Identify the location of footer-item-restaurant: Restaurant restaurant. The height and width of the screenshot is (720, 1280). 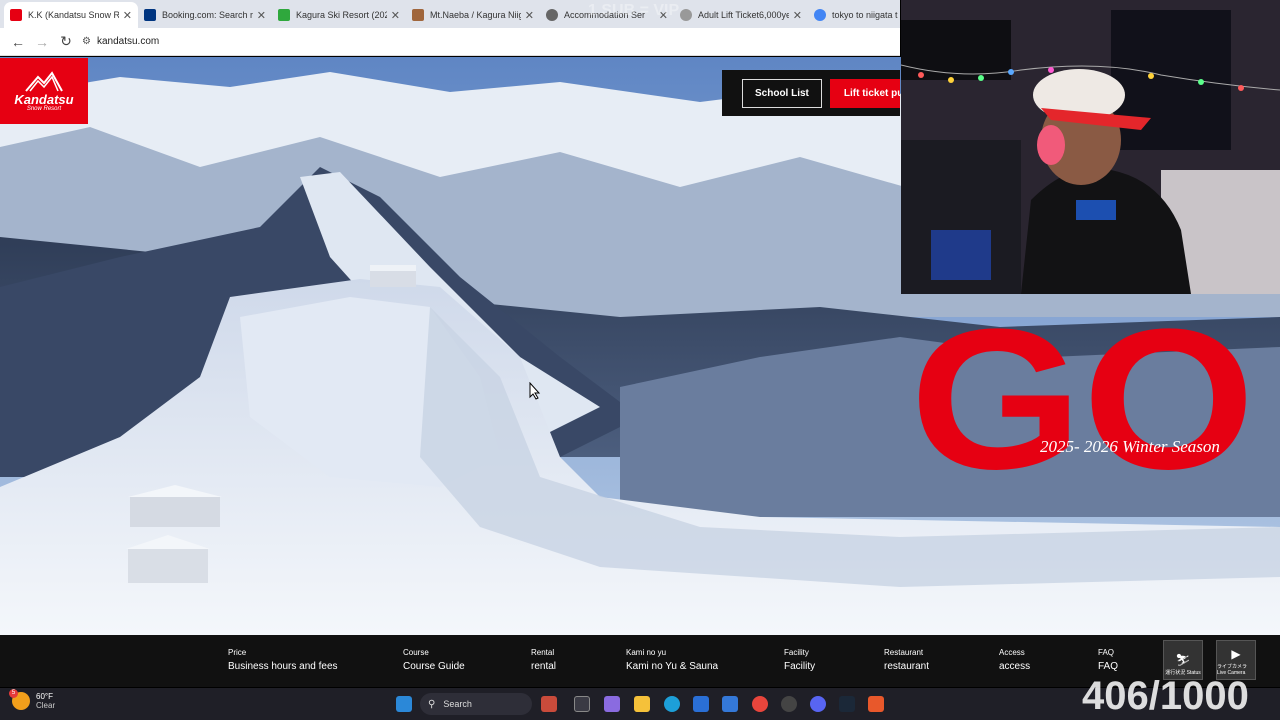
(906, 661).